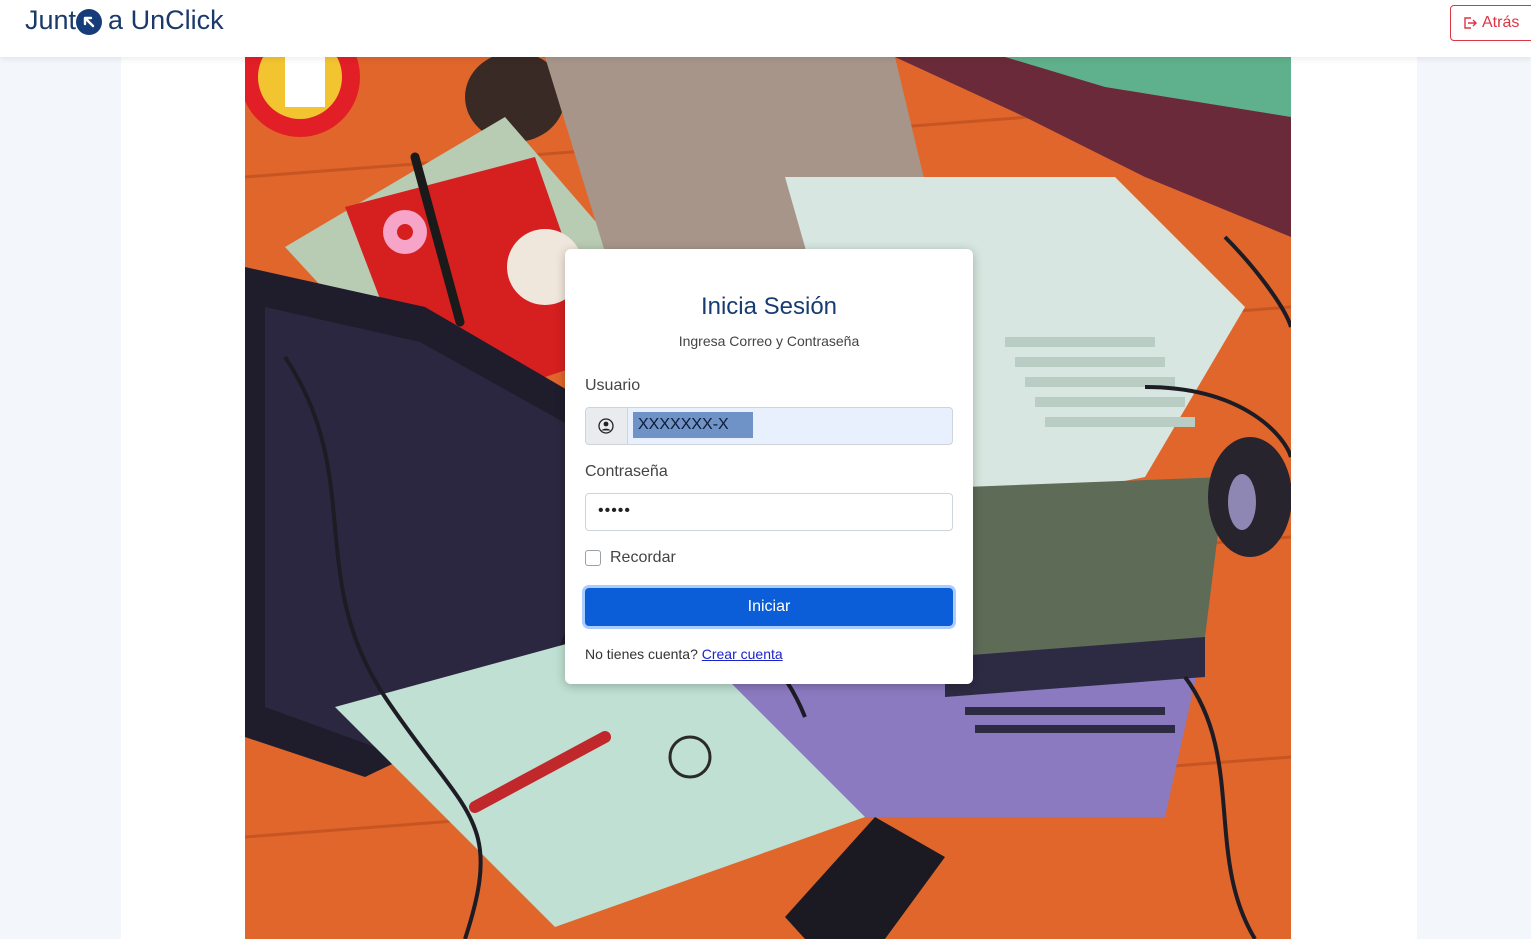 This screenshot has height=939, width=1531. What do you see at coordinates (613, 385) in the screenshot?
I see `username-label: Usuario` at bounding box center [613, 385].